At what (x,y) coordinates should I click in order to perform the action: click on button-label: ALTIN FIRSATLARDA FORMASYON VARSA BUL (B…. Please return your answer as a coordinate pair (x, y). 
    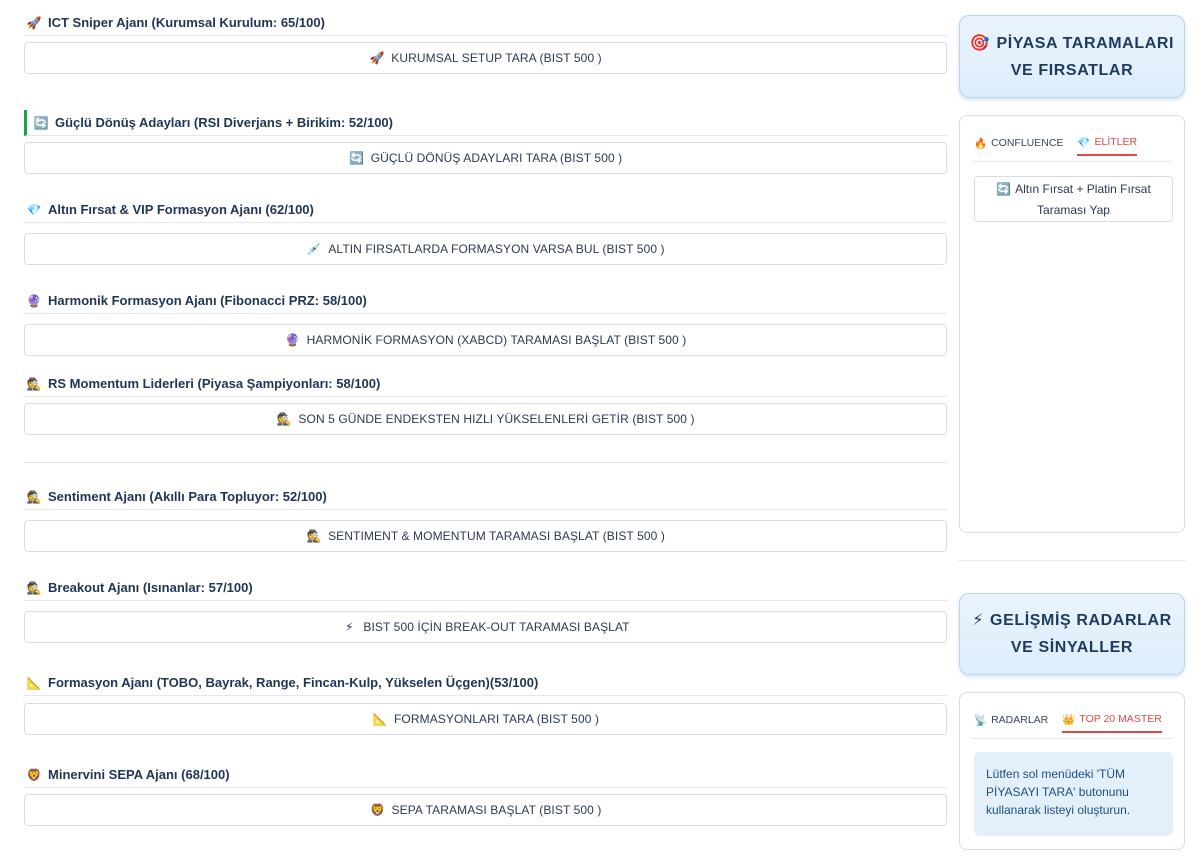
    Looking at the image, I should click on (496, 249).